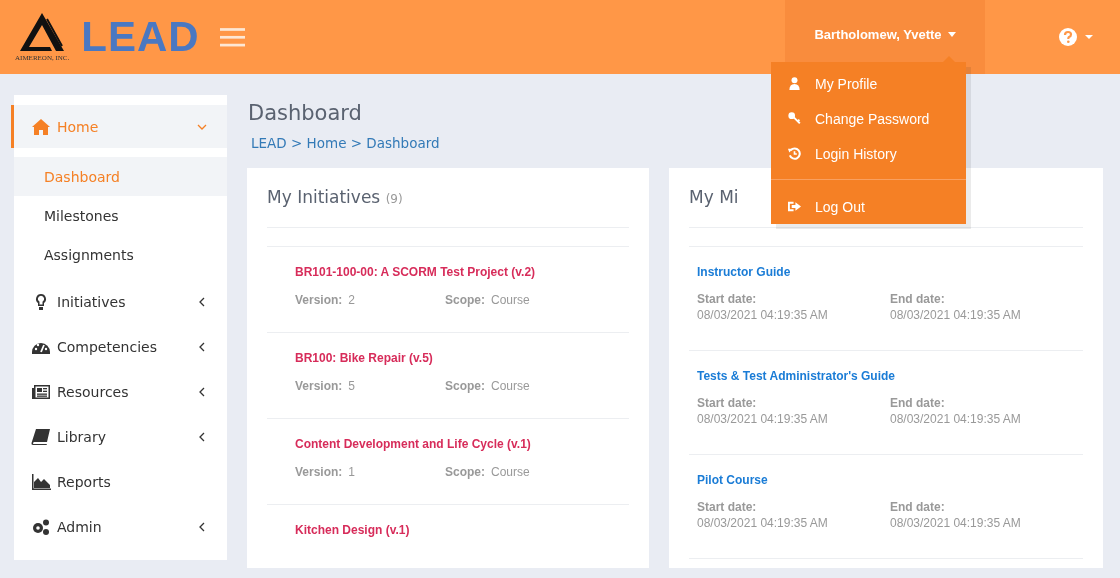 Image resolution: width=1120 pixels, height=578 pixels. What do you see at coordinates (120, 346) in the screenshot?
I see `sidebar-item: Competencies` at bounding box center [120, 346].